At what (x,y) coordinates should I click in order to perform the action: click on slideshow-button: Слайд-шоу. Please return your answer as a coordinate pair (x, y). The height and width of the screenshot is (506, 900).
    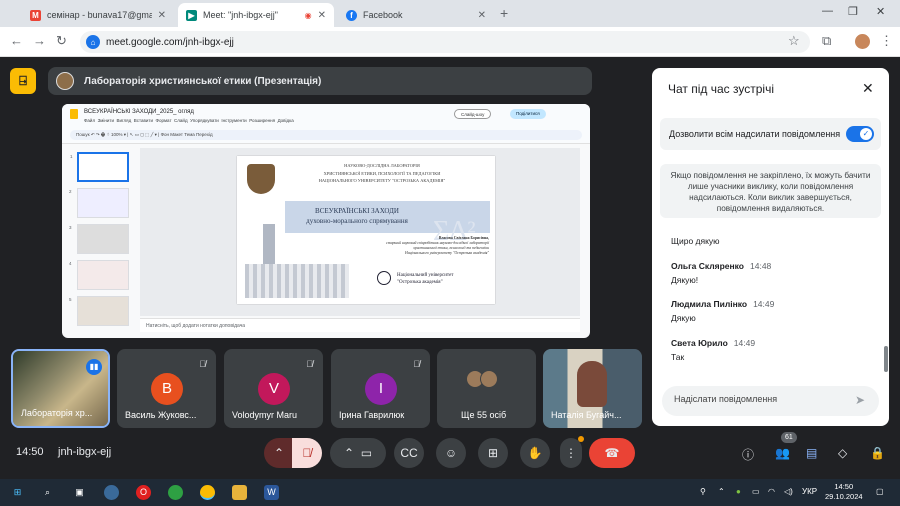
    Looking at the image, I should click on (473, 114).